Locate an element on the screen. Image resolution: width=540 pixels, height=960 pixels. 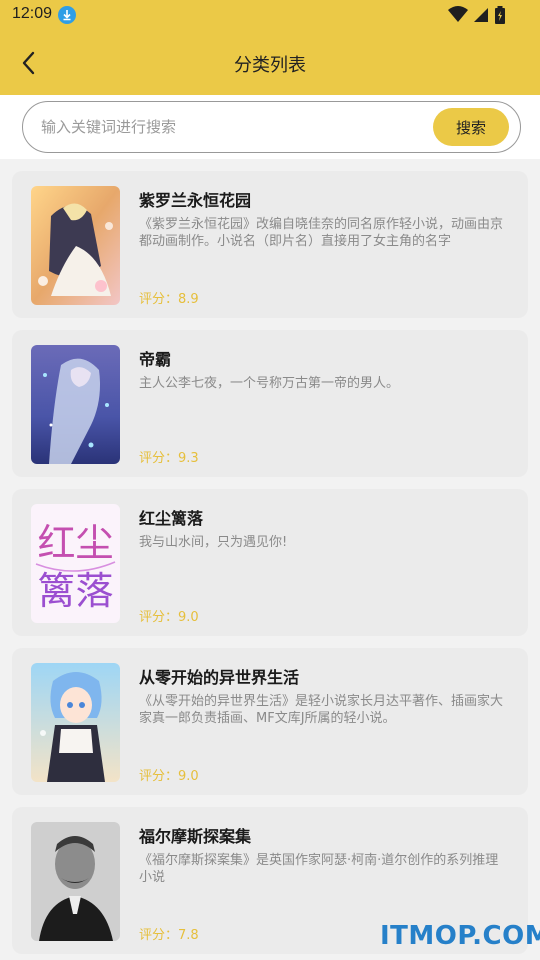
search-input is located at coordinates (231, 127).